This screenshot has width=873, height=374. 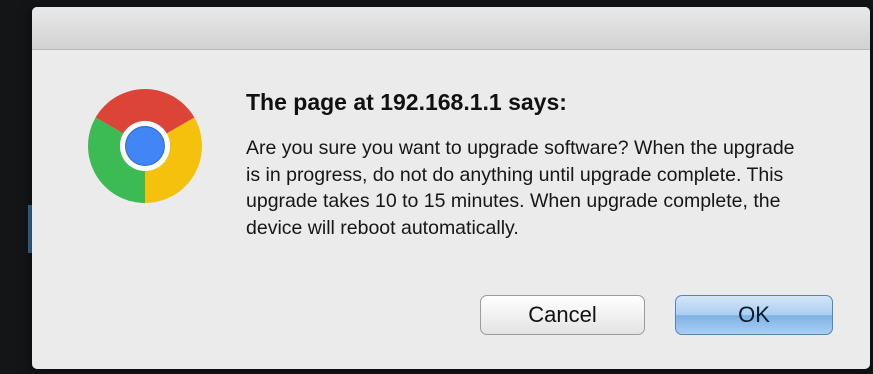 I want to click on cancel-button: Cancel, so click(x=562, y=315).